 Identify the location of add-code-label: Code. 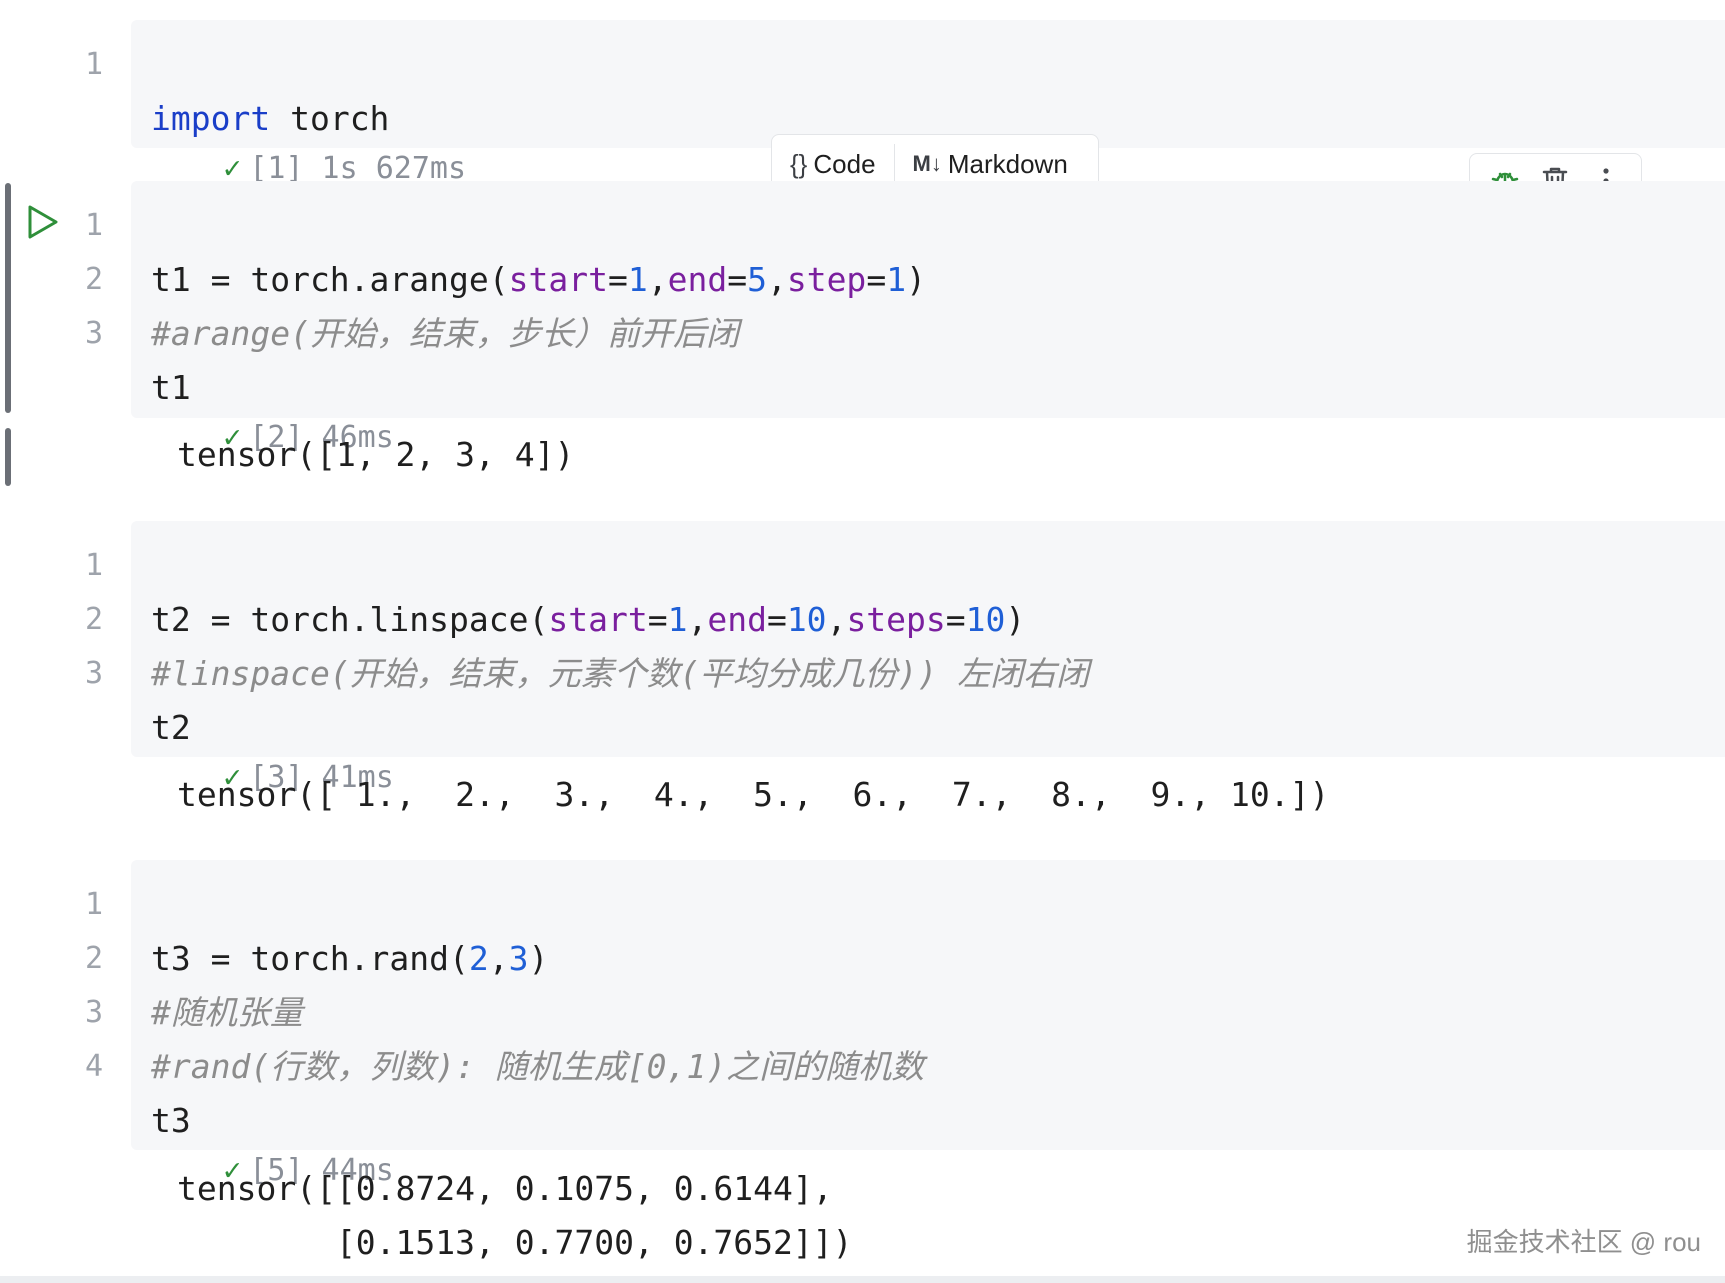
(844, 163).